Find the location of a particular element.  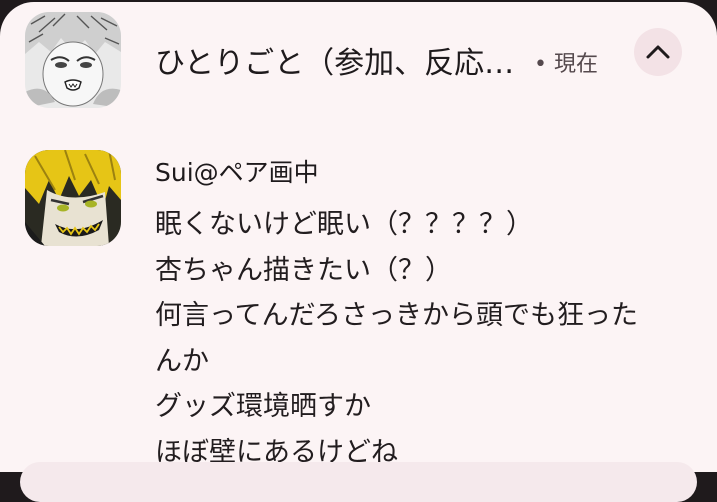

message-line: 何言ってんだろさっきから頭でも狂った is located at coordinates (397, 315).